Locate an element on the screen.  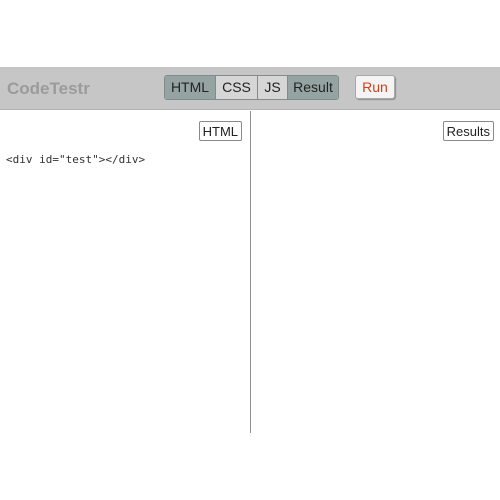
app-title: CodeTestr is located at coordinates (48, 88).